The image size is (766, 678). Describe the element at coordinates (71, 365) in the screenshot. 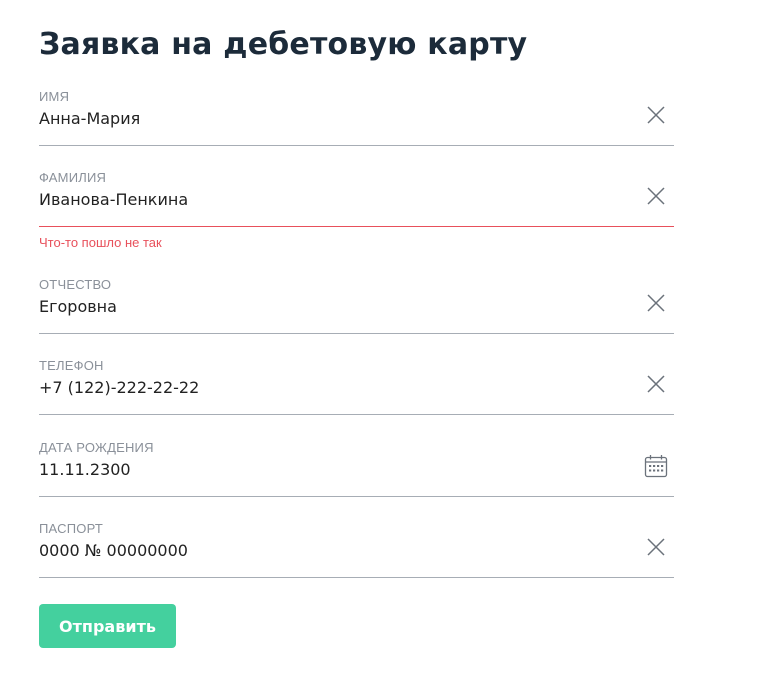

I see `phone-label: ТЕЛЕФОН` at that location.